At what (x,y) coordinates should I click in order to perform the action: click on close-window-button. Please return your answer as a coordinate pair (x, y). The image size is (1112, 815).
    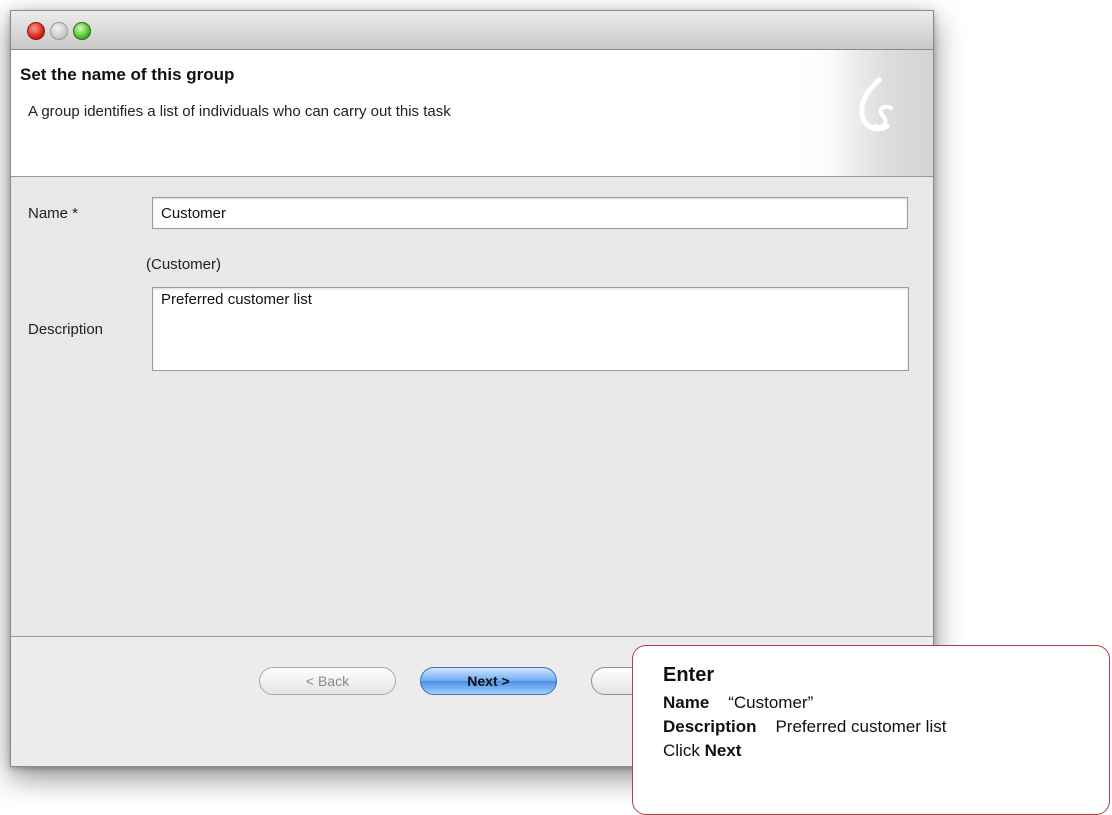
    Looking at the image, I should click on (36, 31).